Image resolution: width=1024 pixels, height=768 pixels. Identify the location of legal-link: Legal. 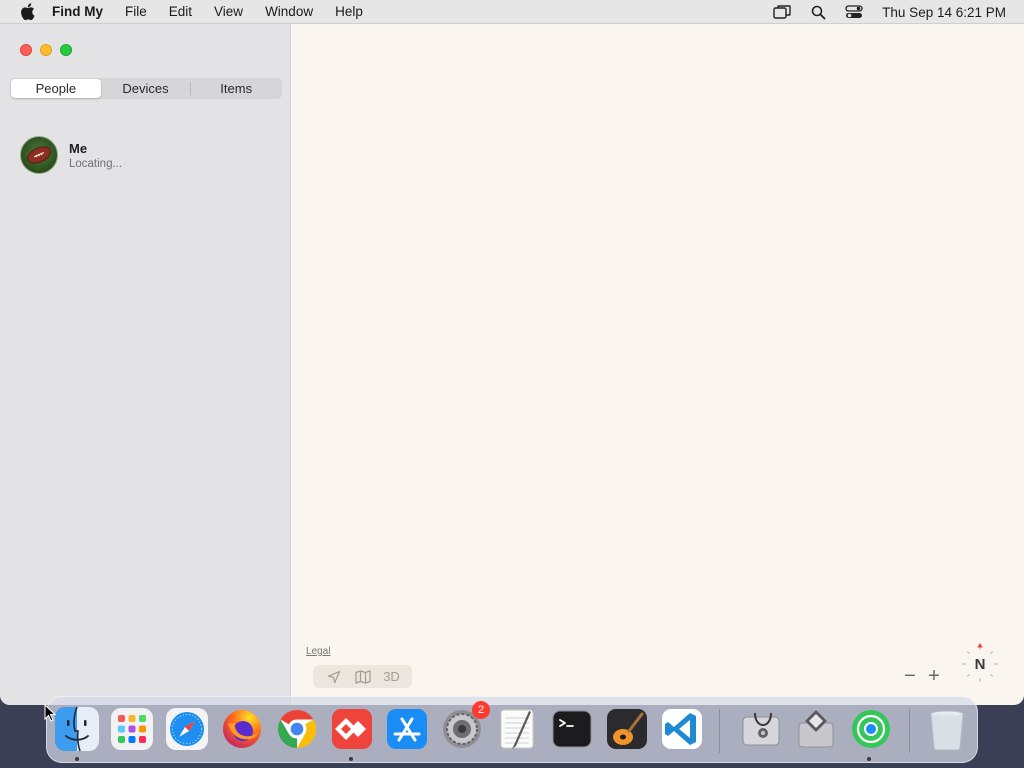
(318, 651).